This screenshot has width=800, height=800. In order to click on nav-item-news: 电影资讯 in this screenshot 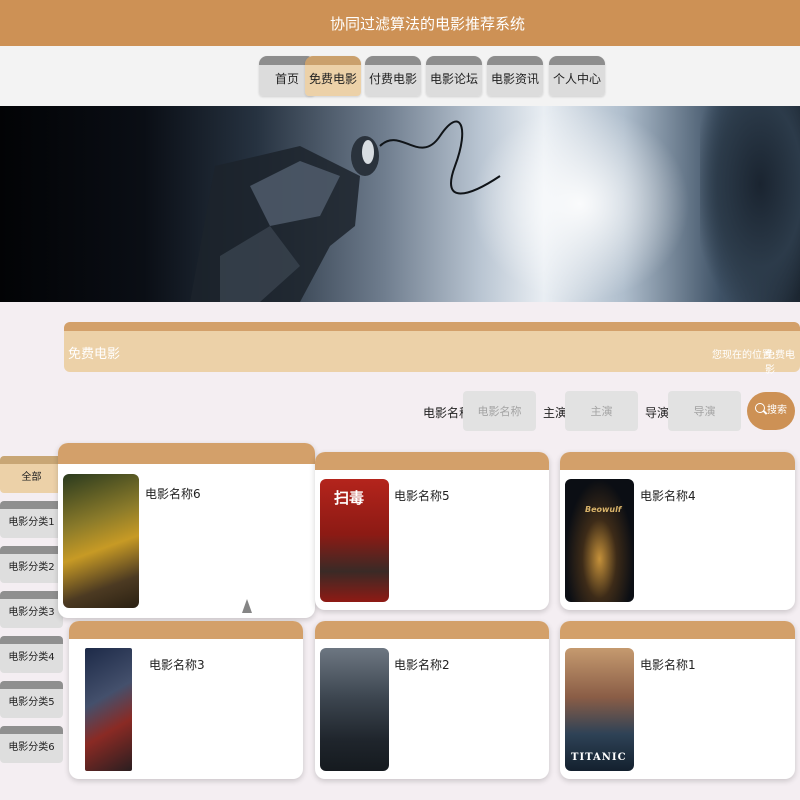, I will do `click(515, 76)`.